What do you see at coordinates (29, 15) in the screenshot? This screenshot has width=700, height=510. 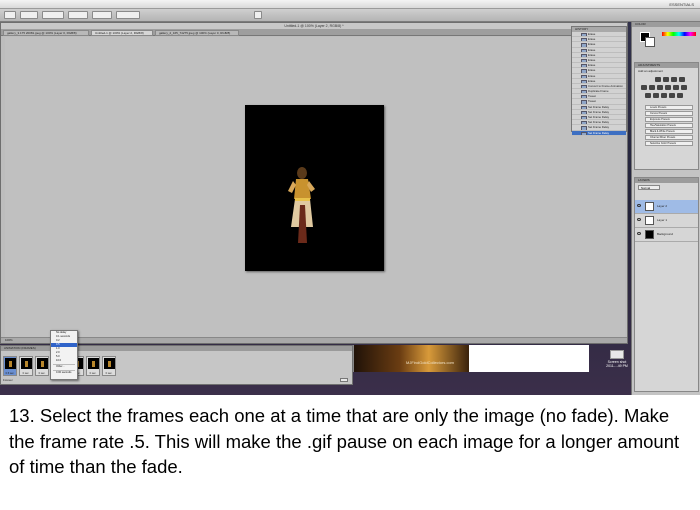 I see `brush-picker` at bounding box center [29, 15].